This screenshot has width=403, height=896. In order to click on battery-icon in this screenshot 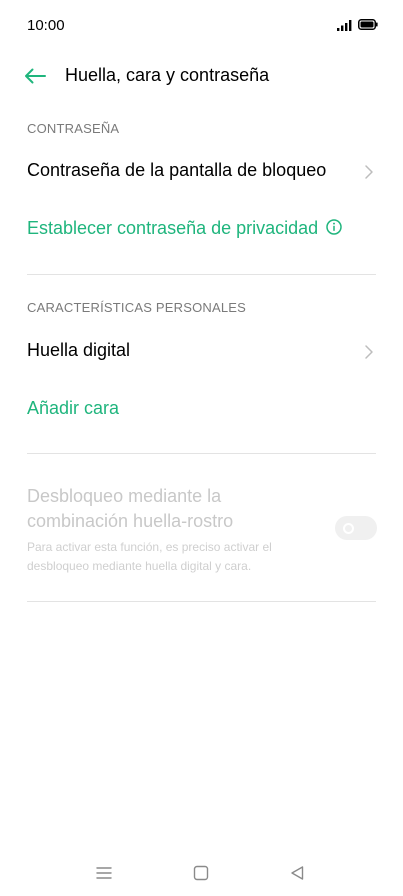, I will do `click(368, 24)`.